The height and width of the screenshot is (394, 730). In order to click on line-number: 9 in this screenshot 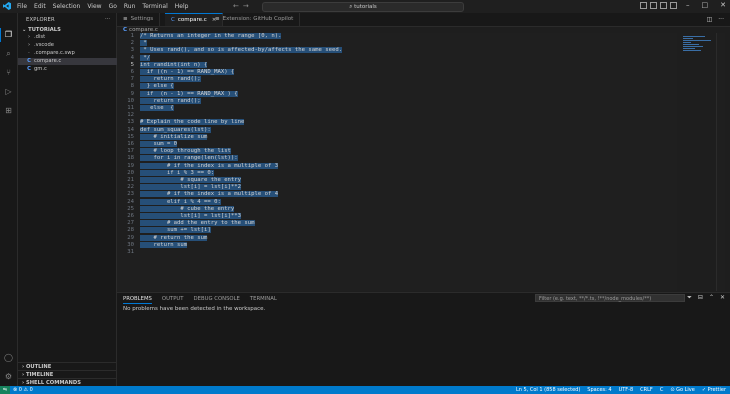, I will do `click(132, 93)`.